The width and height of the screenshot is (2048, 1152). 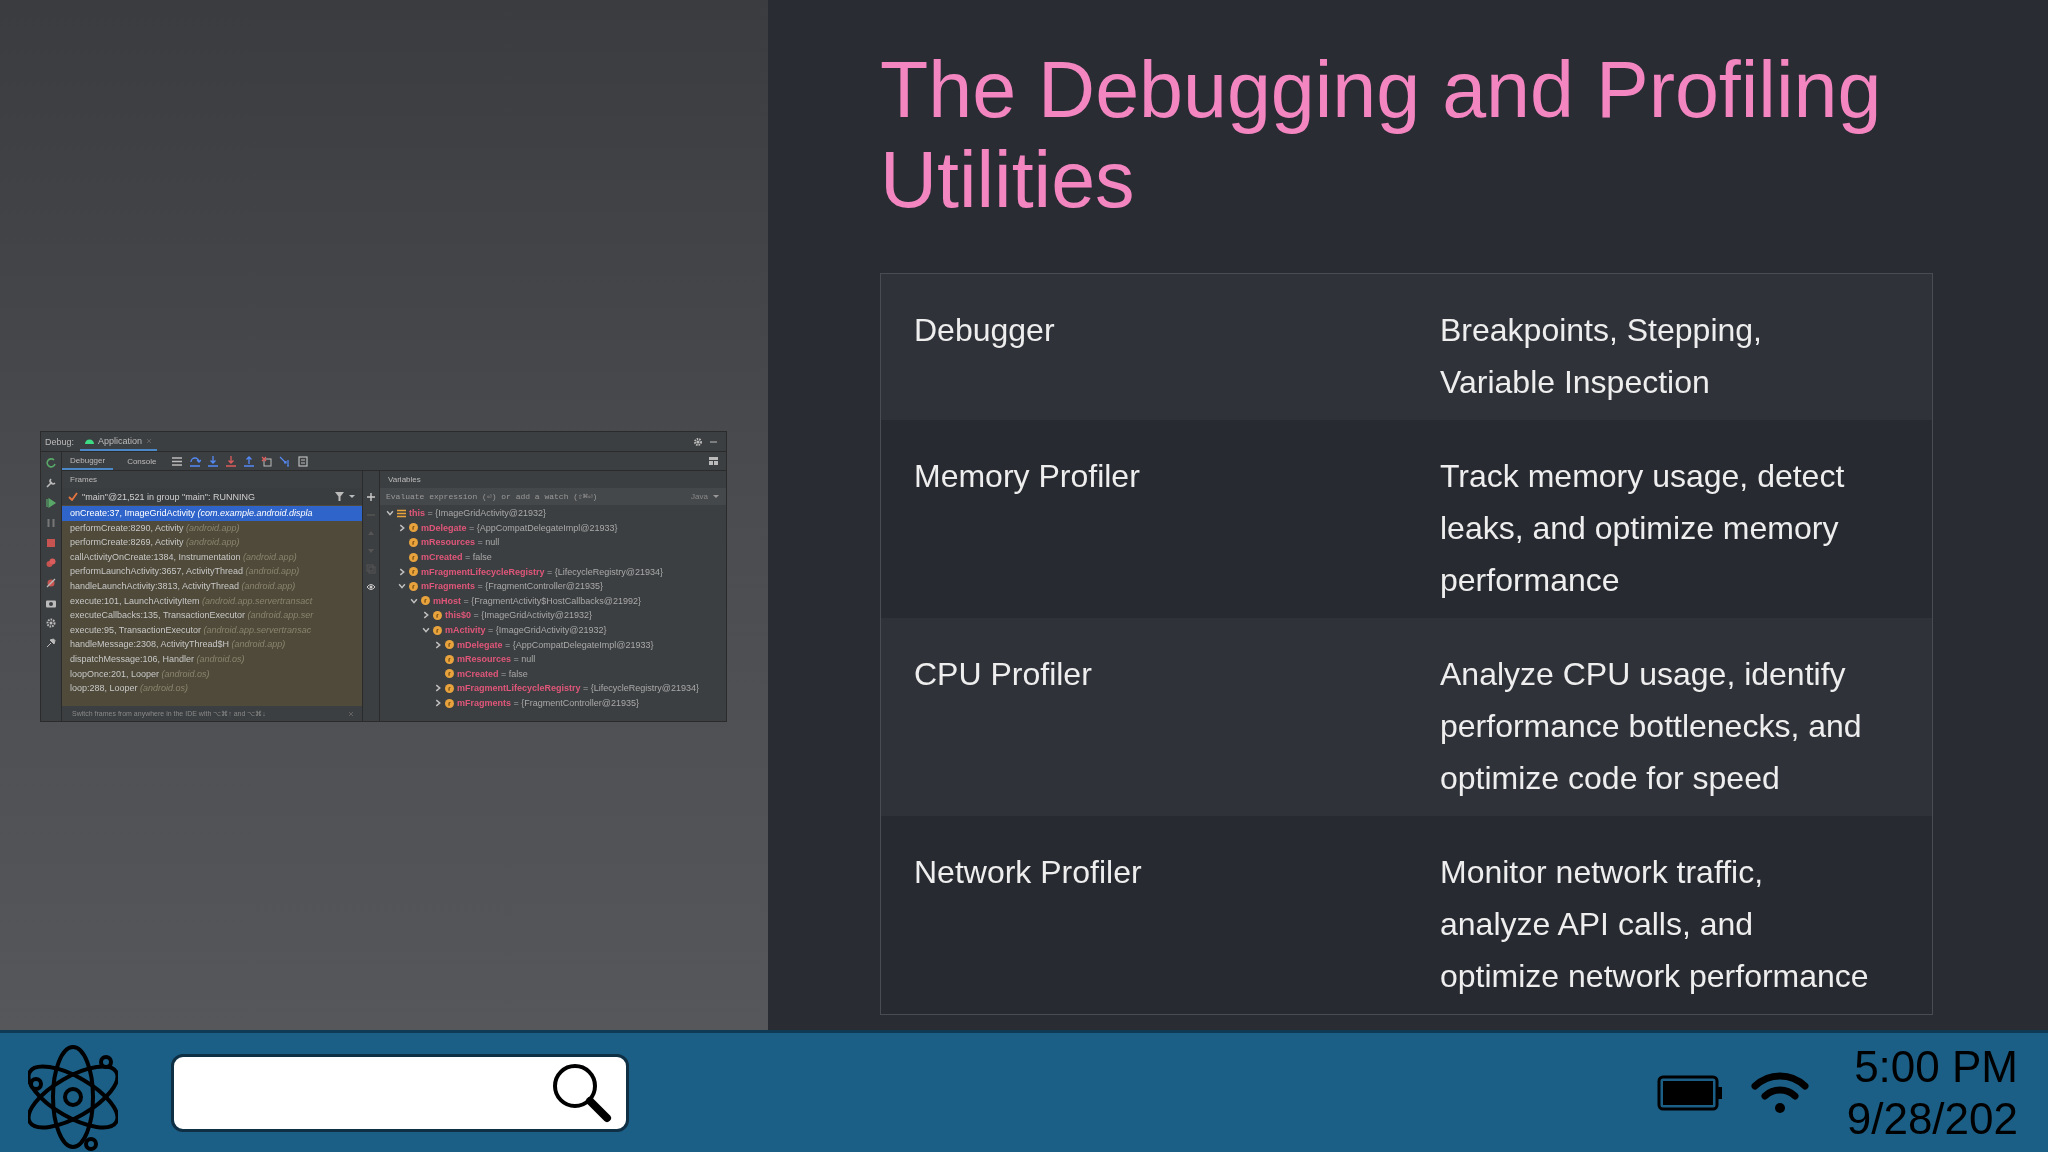 What do you see at coordinates (1028, 872) in the screenshot?
I see `table-cell-text: Network Profiler` at bounding box center [1028, 872].